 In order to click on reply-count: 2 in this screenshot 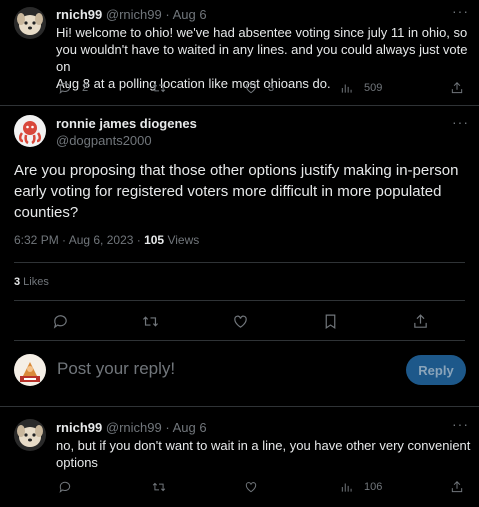, I will do `click(85, 88)`.